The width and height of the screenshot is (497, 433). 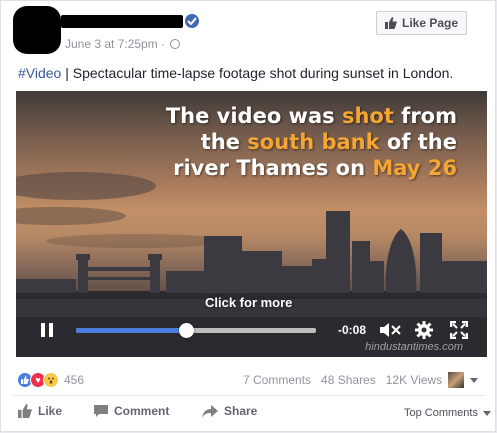 I want to click on post-meta: June 3 at 7:25pm ·, so click(x=122, y=44).